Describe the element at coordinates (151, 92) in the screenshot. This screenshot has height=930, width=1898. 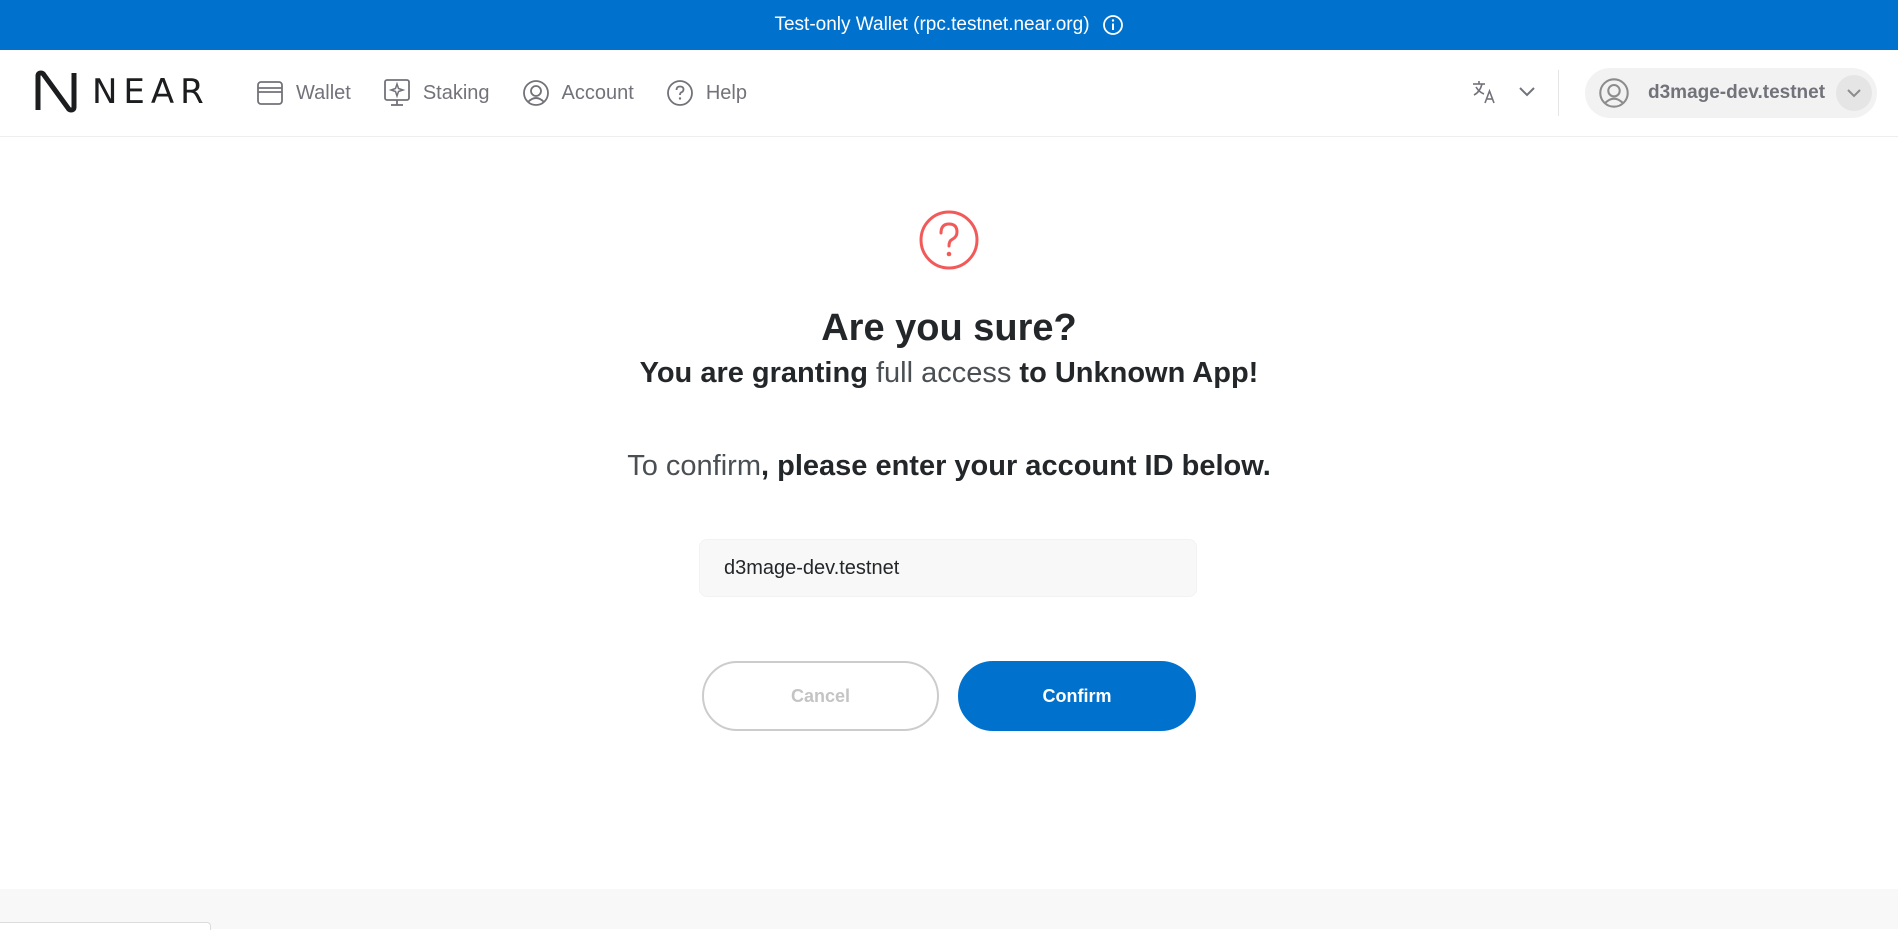
I see `logo-text: NEAR` at that location.